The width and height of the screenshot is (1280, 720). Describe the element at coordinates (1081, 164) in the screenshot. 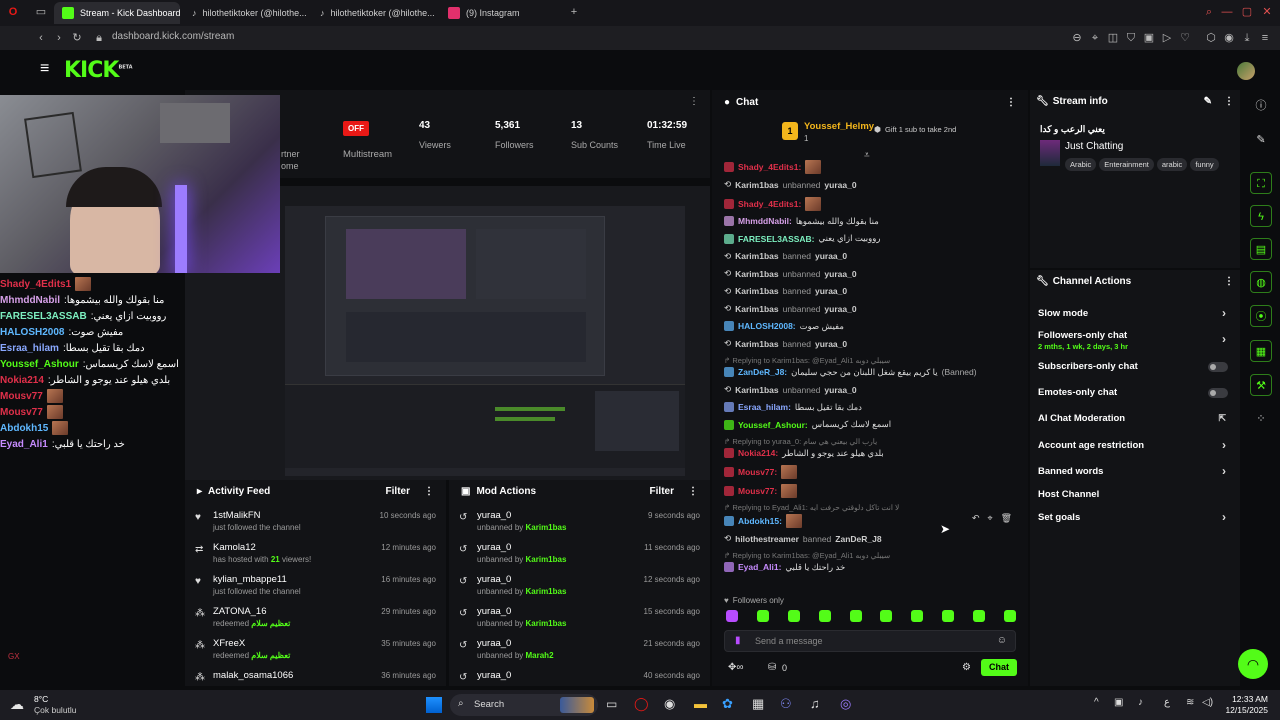

I see `stream-tag: Arabic` at that location.